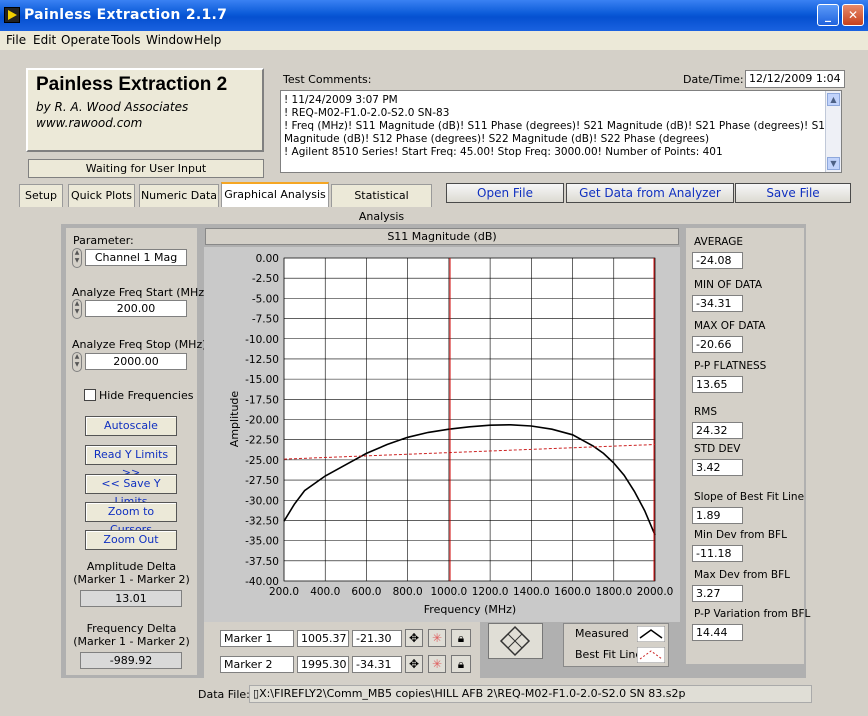 Image resolution: width=868 pixels, height=716 pixels. I want to click on pan-navigation-pad, so click(515, 641).